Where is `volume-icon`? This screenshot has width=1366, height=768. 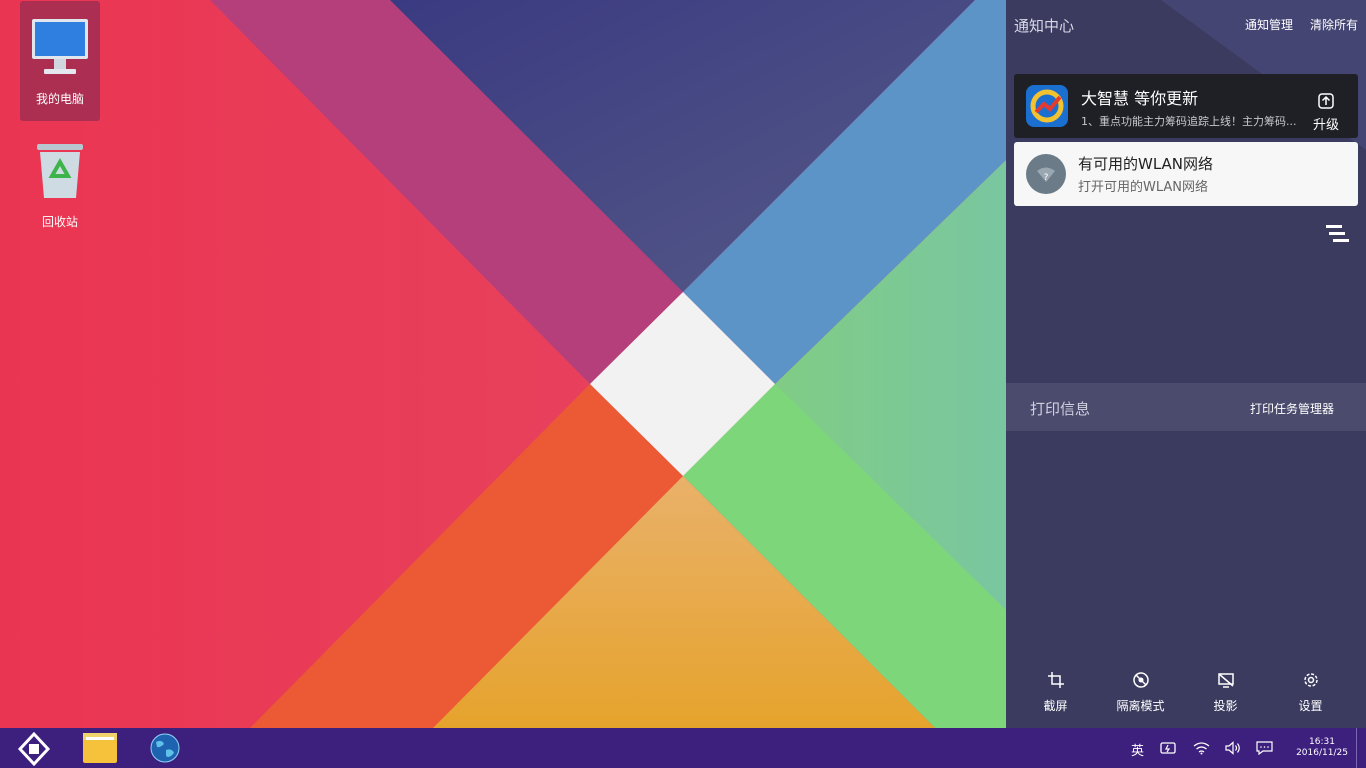 volume-icon is located at coordinates (1233, 748).